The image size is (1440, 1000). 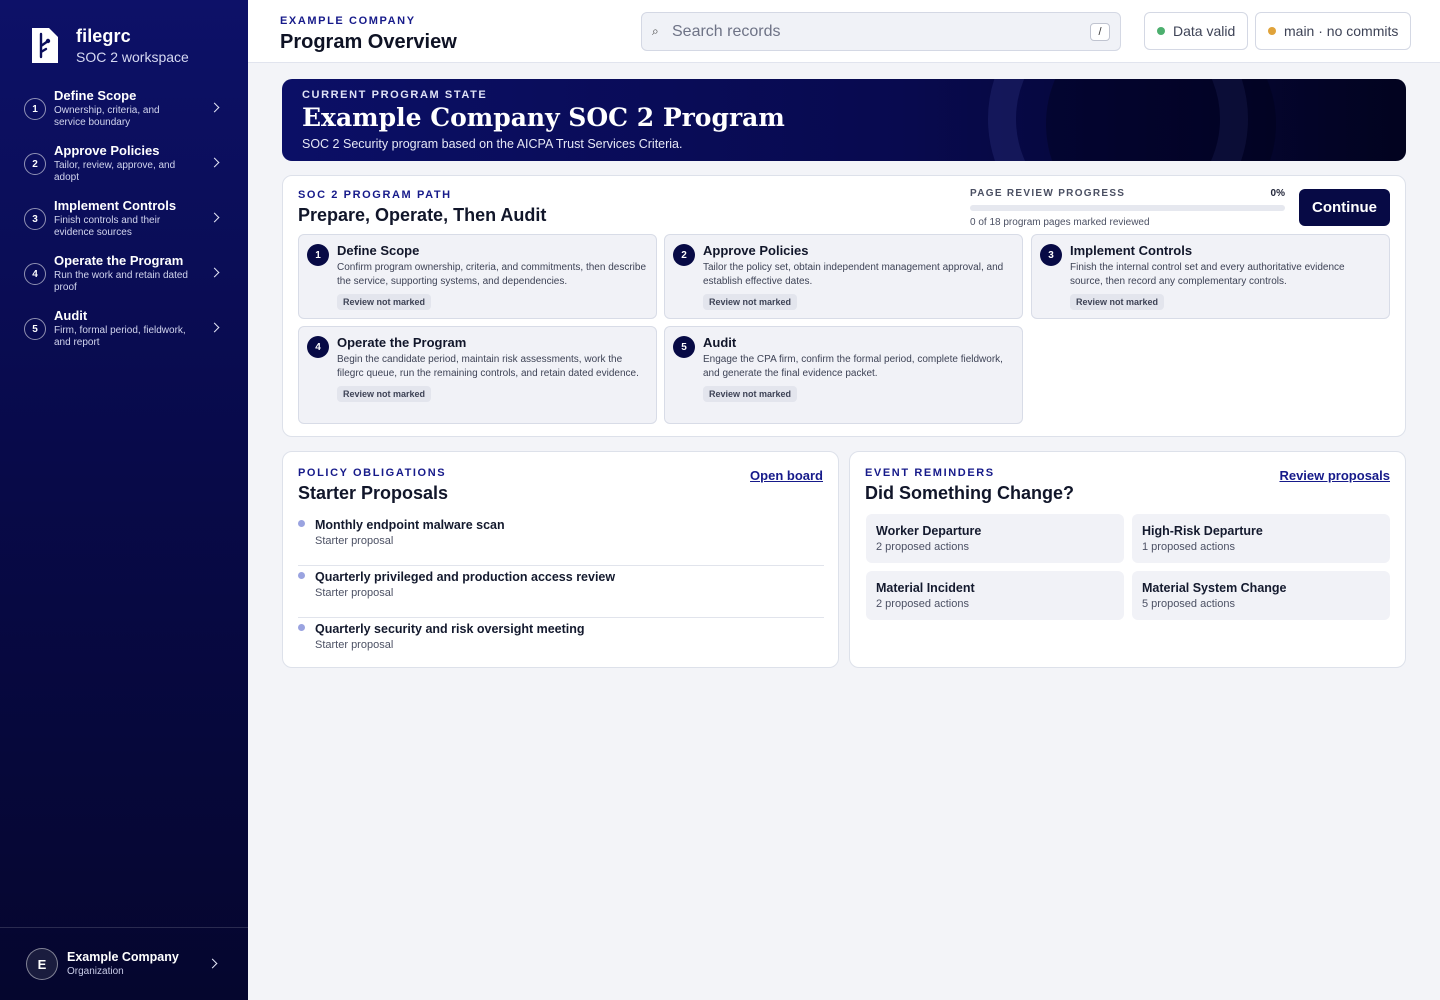 I want to click on step-title: Operate the Program, so click(x=402, y=342).